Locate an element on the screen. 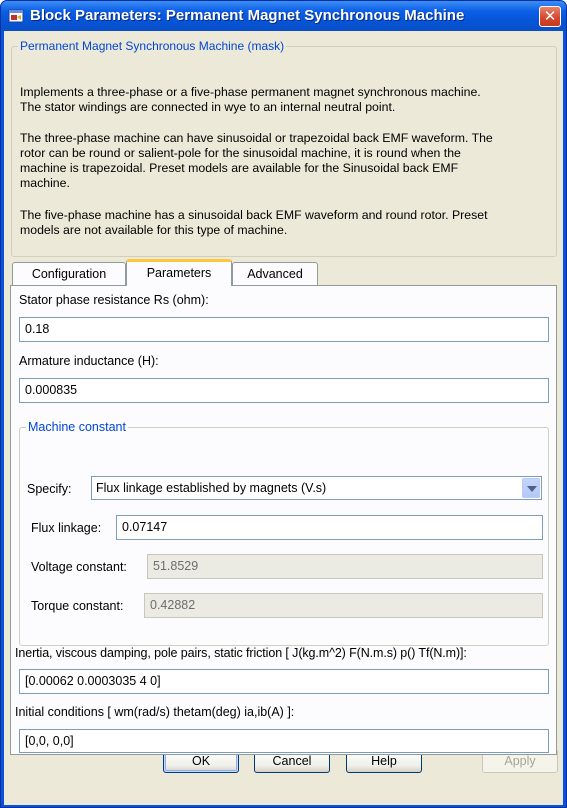  tab-label: Advanced is located at coordinates (275, 274).